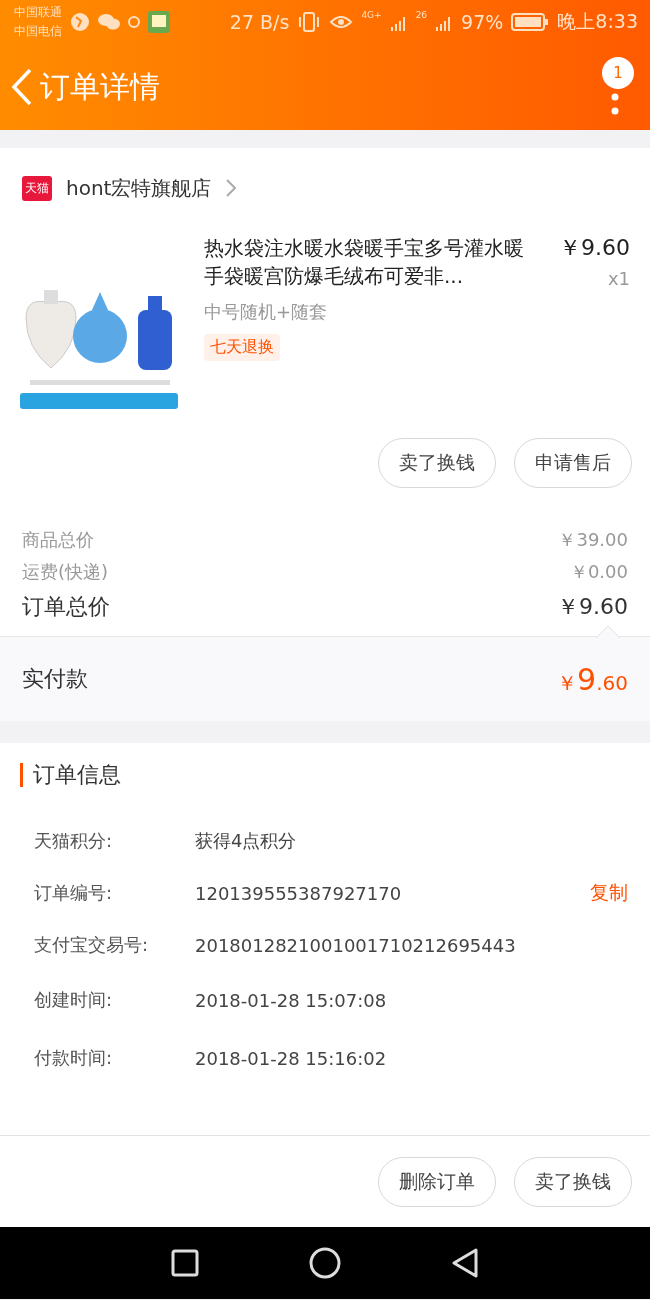 The width and height of the screenshot is (650, 1300). I want to click on network-type: 4G+, so click(371, 15).